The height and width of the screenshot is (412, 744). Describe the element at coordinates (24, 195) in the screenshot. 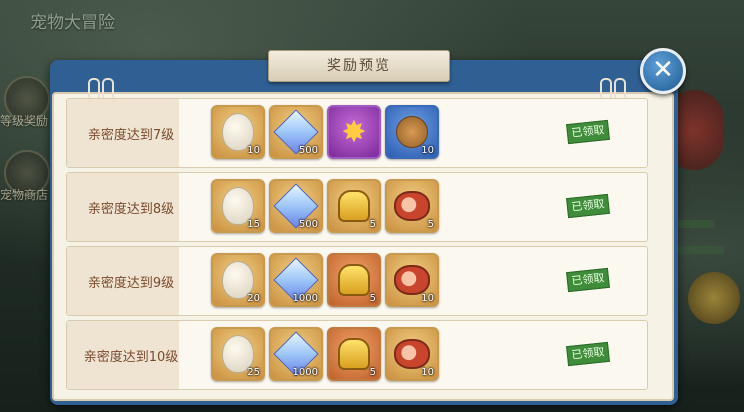

I see `pet-shop-label: 宠物商店` at that location.